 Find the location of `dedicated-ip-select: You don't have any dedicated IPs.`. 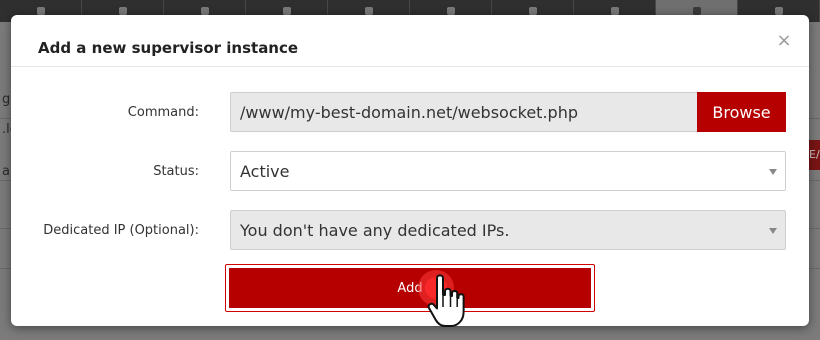

dedicated-ip-select: You don't have any dedicated IPs. is located at coordinates (508, 230).